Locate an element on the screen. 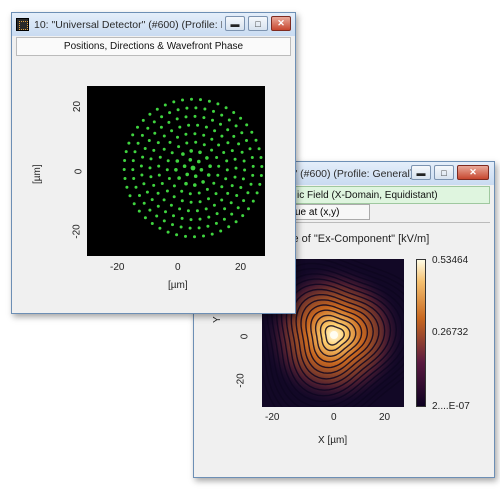 The width and height of the screenshot is (500, 500). ray-spot-plot is located at coordinates (176, 171).